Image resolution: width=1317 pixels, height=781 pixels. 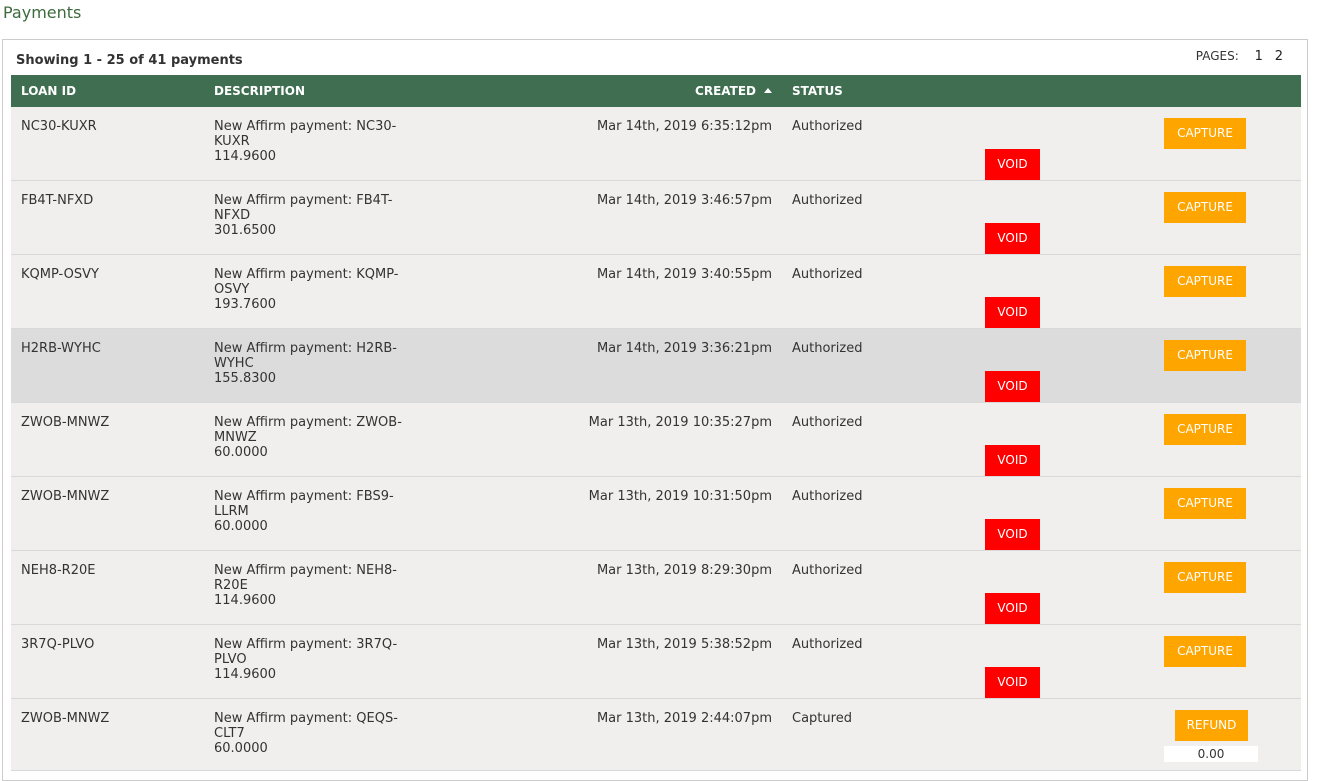 What do you see at coordinates (107, 91) in the screenshot?
I see `column-header-loan-id: LOAN ID` at bounding box center [107, 91].